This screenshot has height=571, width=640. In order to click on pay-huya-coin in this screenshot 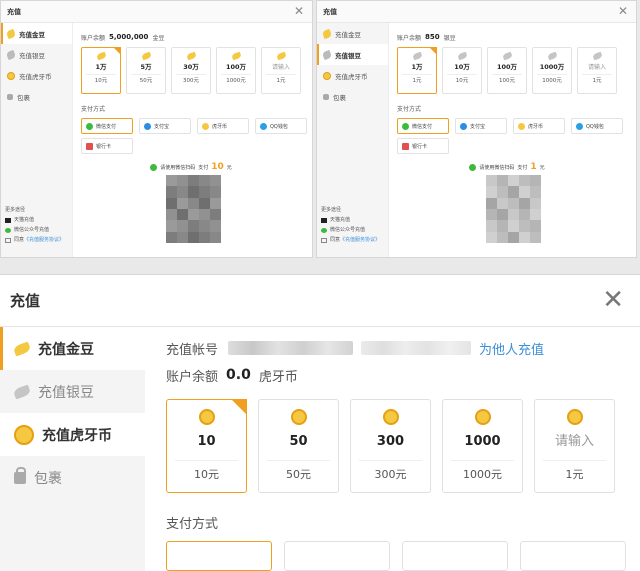, I will do `click(455, 556)`.